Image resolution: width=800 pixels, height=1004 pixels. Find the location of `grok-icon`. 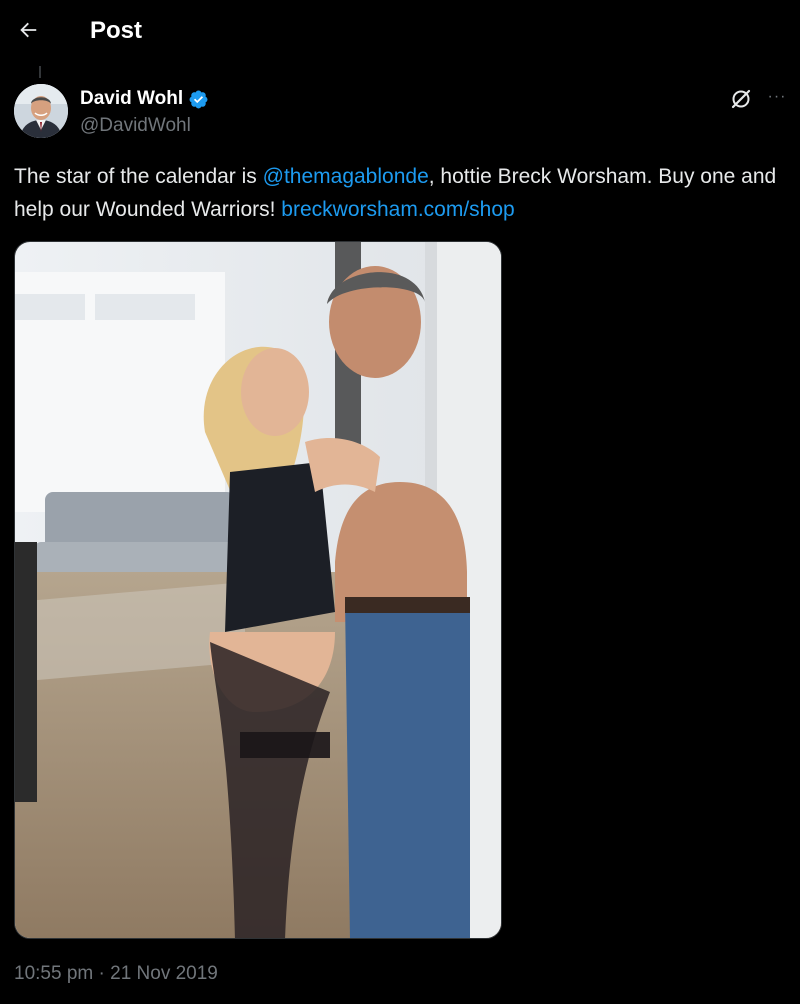

grok-icon is located at coordinates (741, 99).